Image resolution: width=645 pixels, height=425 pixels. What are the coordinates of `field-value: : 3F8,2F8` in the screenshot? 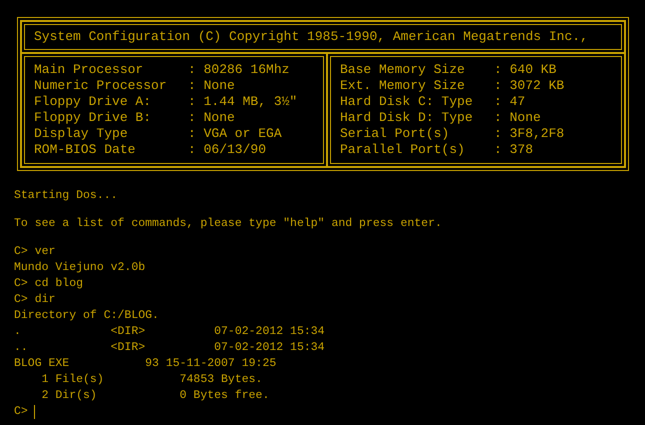 It's located at (529, 134).